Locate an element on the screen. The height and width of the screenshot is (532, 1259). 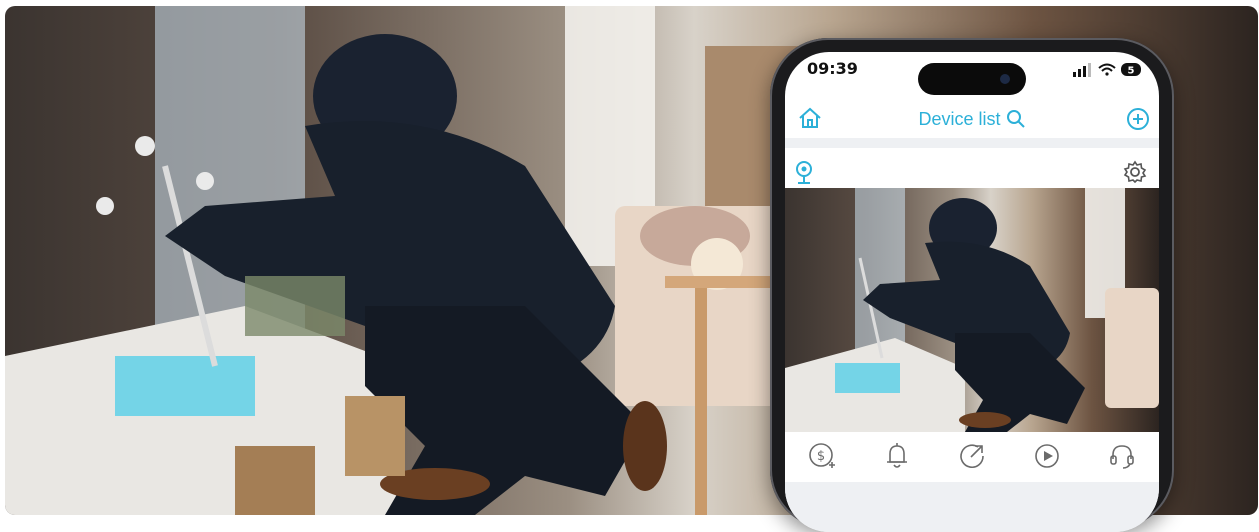
dollar-plus-icon: $ is located at coordinates (822, 455).